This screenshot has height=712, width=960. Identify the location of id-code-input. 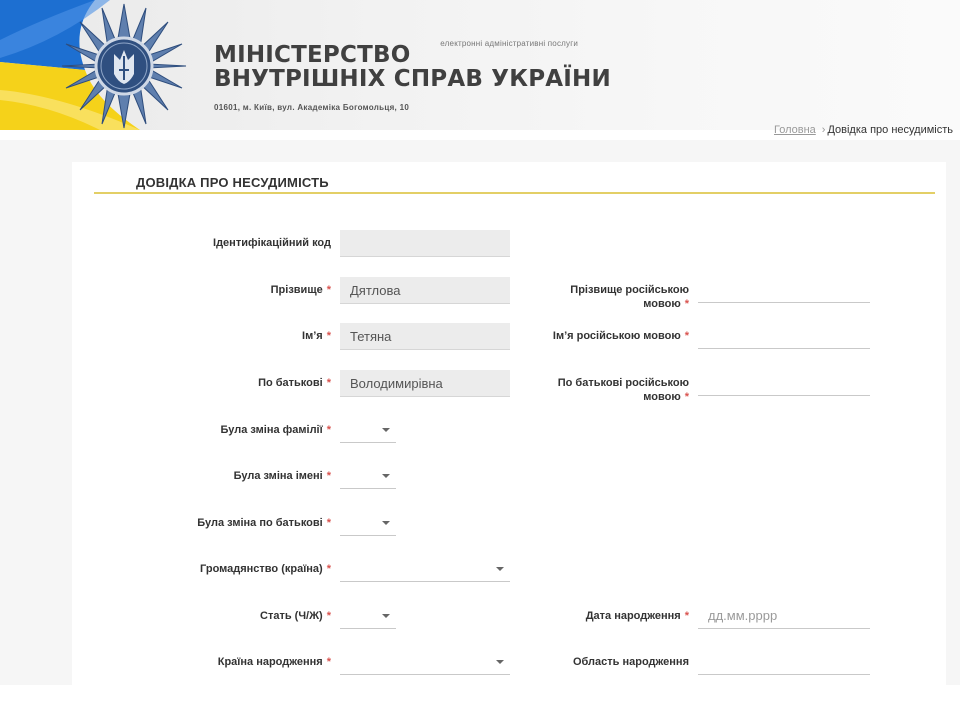
(425, 243).